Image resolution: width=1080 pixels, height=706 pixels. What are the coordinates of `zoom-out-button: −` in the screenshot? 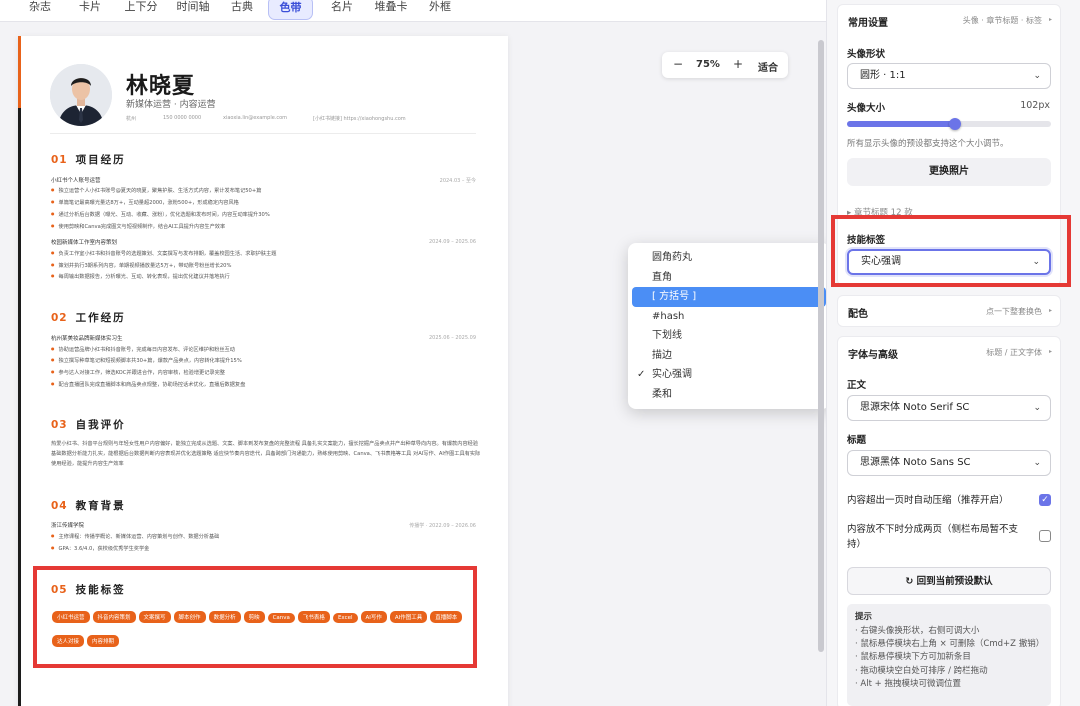 It's located at (678, 64).